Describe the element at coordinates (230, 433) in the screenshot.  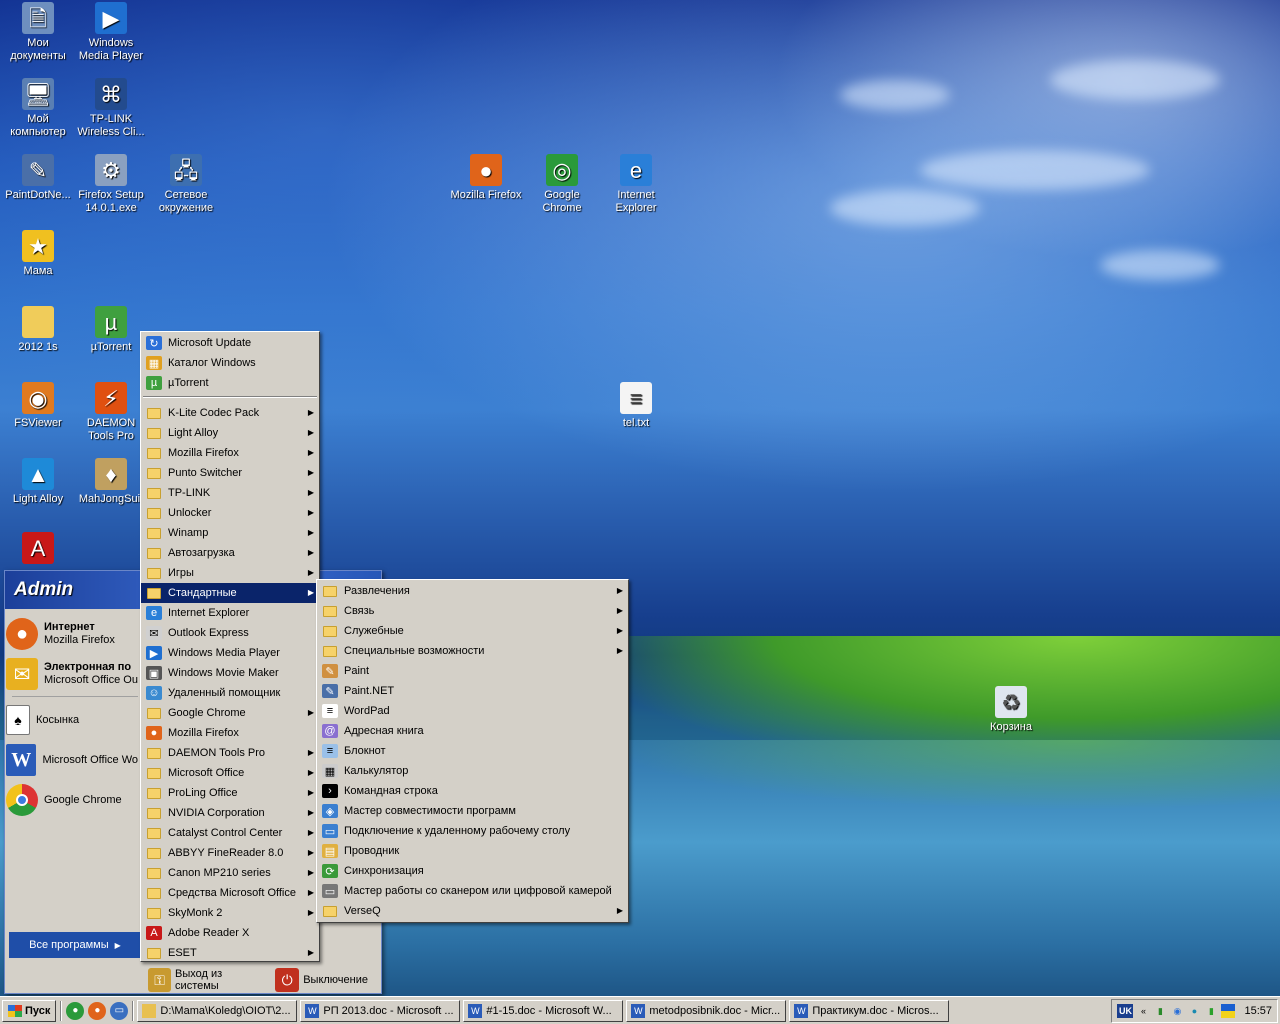
I see `programs-menu-item: Light Alloy ▶` at that location.